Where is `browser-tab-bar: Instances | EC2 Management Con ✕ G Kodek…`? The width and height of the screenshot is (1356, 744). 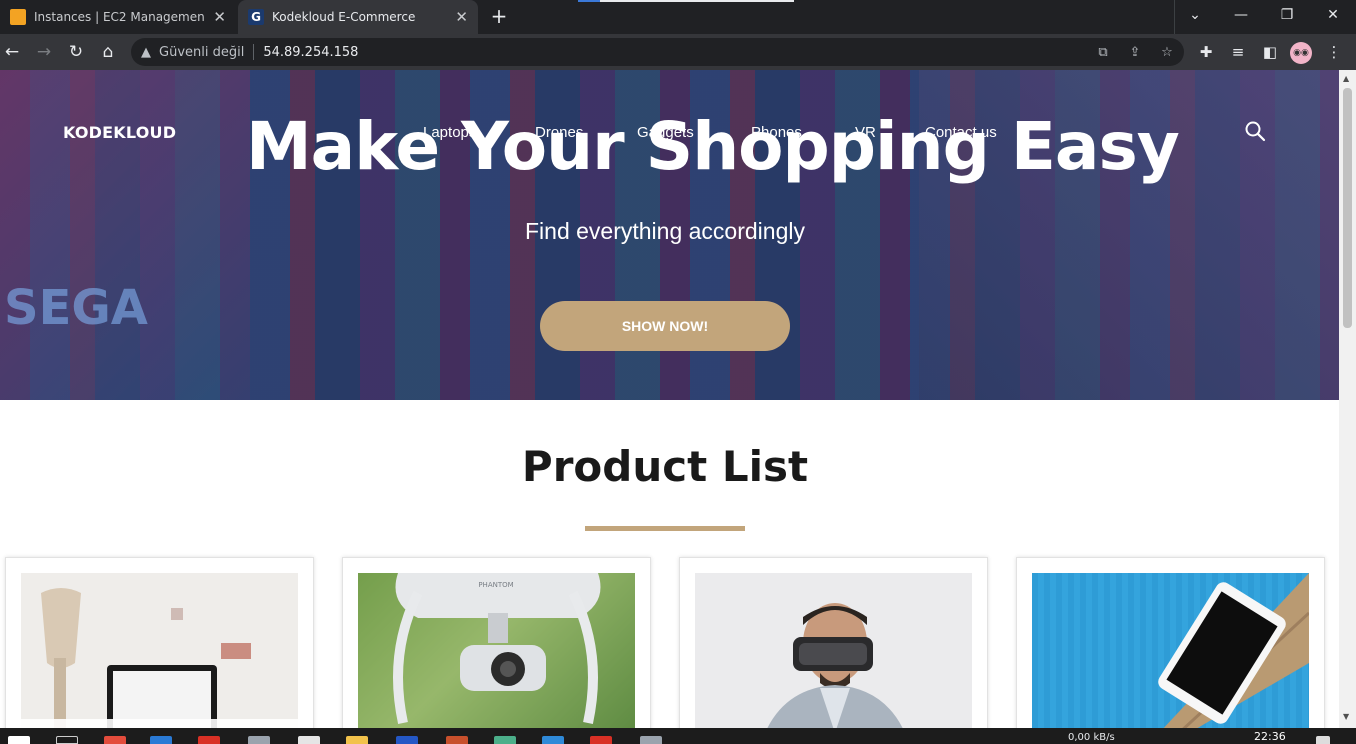 browser-tab-bar: Instances | EC2 Management Con ✕ G Kodek… is located at coordinates (678, 17).